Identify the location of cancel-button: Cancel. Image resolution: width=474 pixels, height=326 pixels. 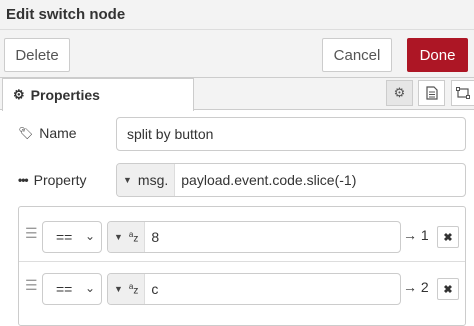
(357, 55).